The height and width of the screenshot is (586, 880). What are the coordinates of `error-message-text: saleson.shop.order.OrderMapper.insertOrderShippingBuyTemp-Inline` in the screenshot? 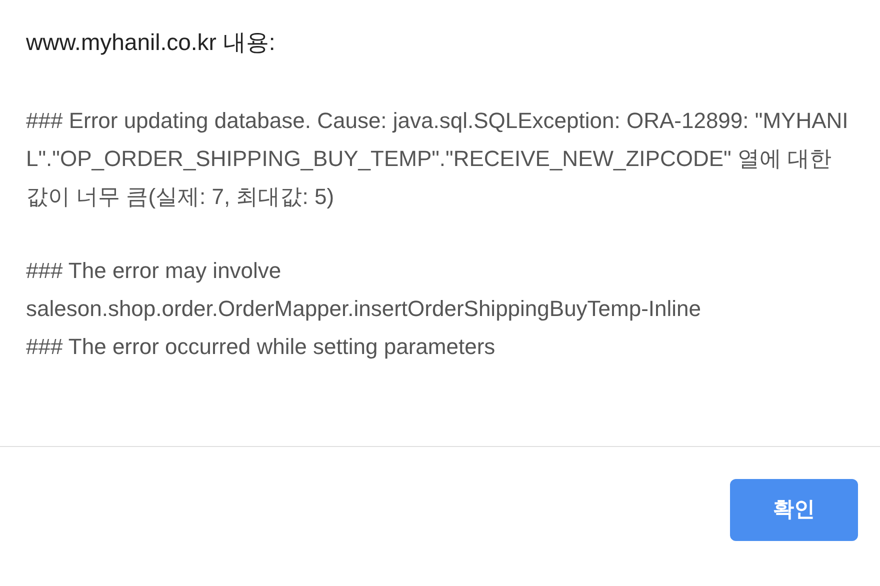 It's located at (364, 309).